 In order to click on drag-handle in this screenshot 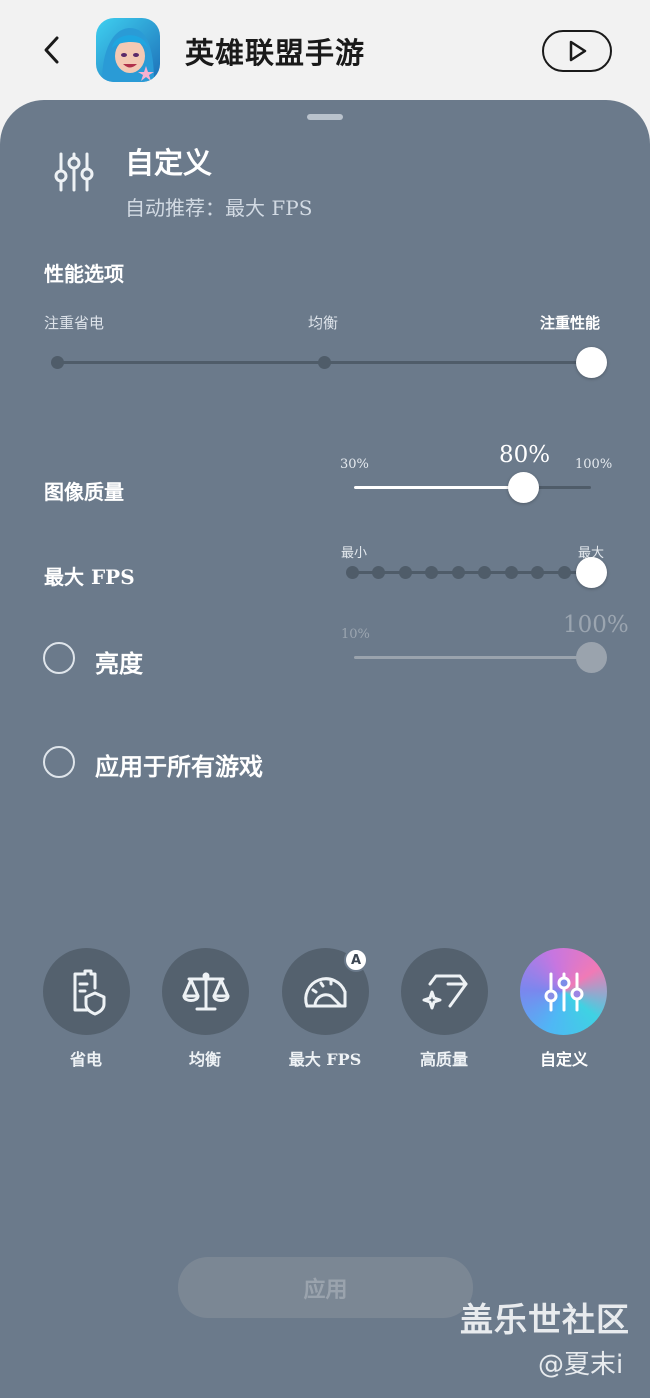, I will do `click(325, 117)`.